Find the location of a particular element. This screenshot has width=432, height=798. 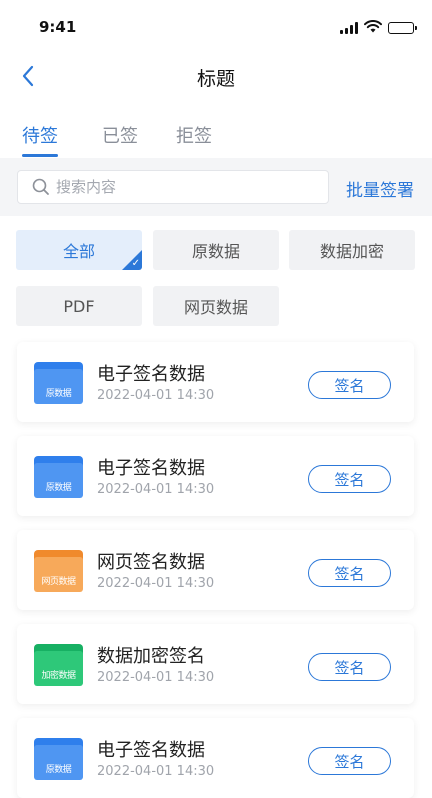

filter-chip-label: 网页数据 is located at coordinates (215, 307).